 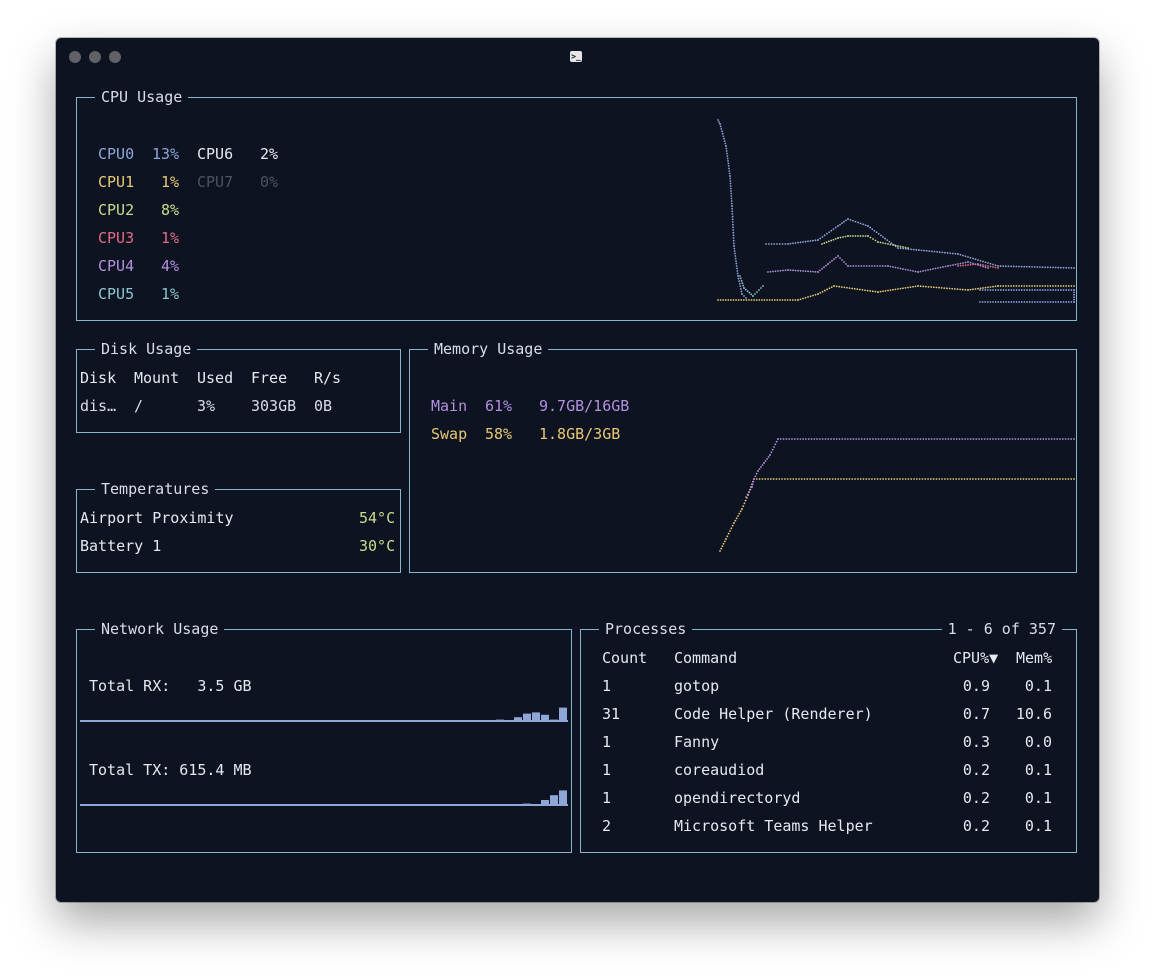 I want to click on close-button, so click(x=75, y=57).